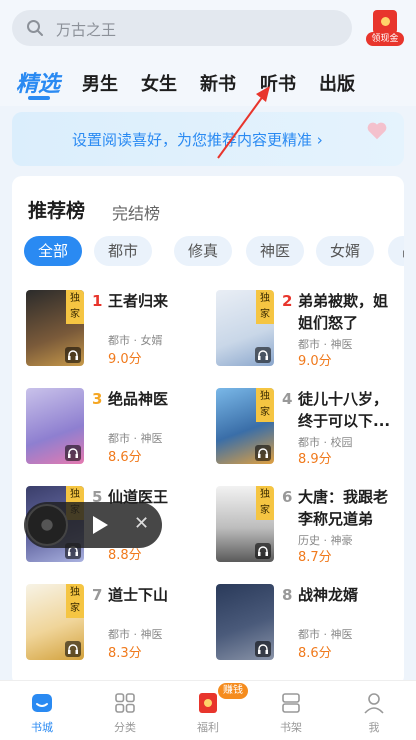 Image resolution: width=416 pixels, height=740 pixels. What do you see at coordinates (385, 22) in the screenshot?
I see `red-envelope-icon` at bounding box center [385, 22].